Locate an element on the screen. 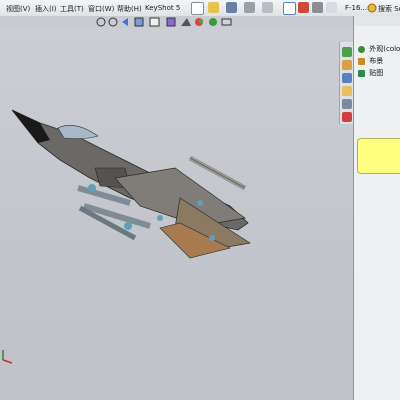  task-pane-title-strip is located at coordinates (377, 21).